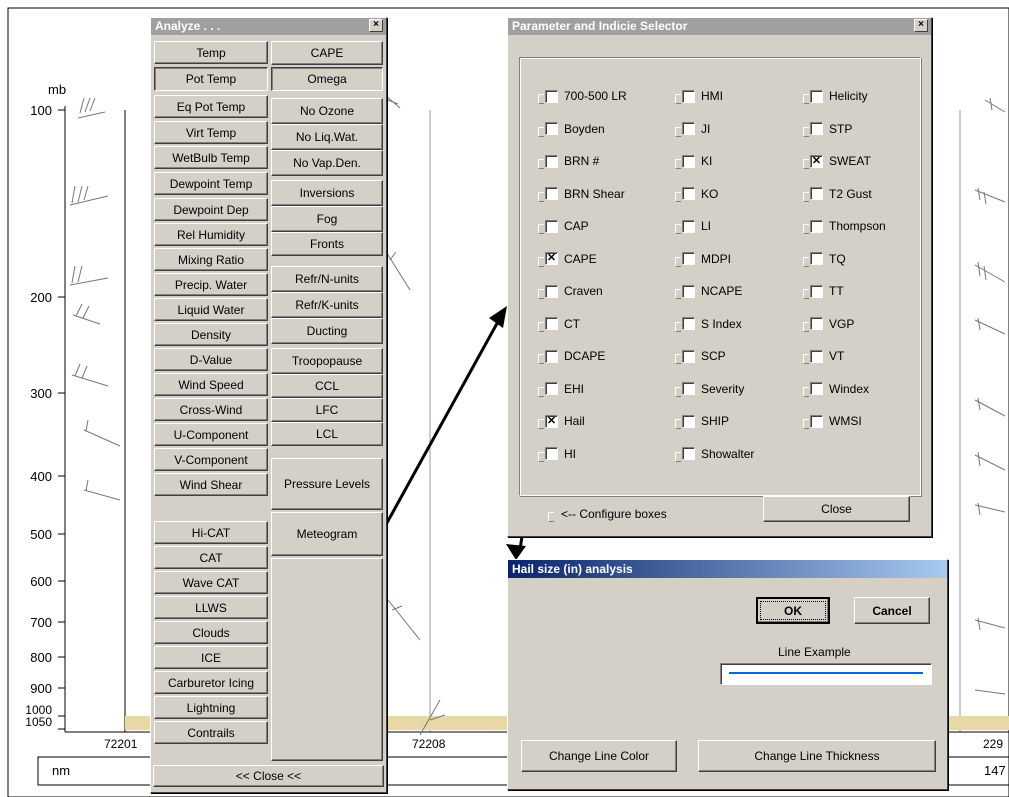 The width and height of the screenshot is (1009, 797). I want to click on analyze-button-troopopause: Troopopause, so click(327, 361).